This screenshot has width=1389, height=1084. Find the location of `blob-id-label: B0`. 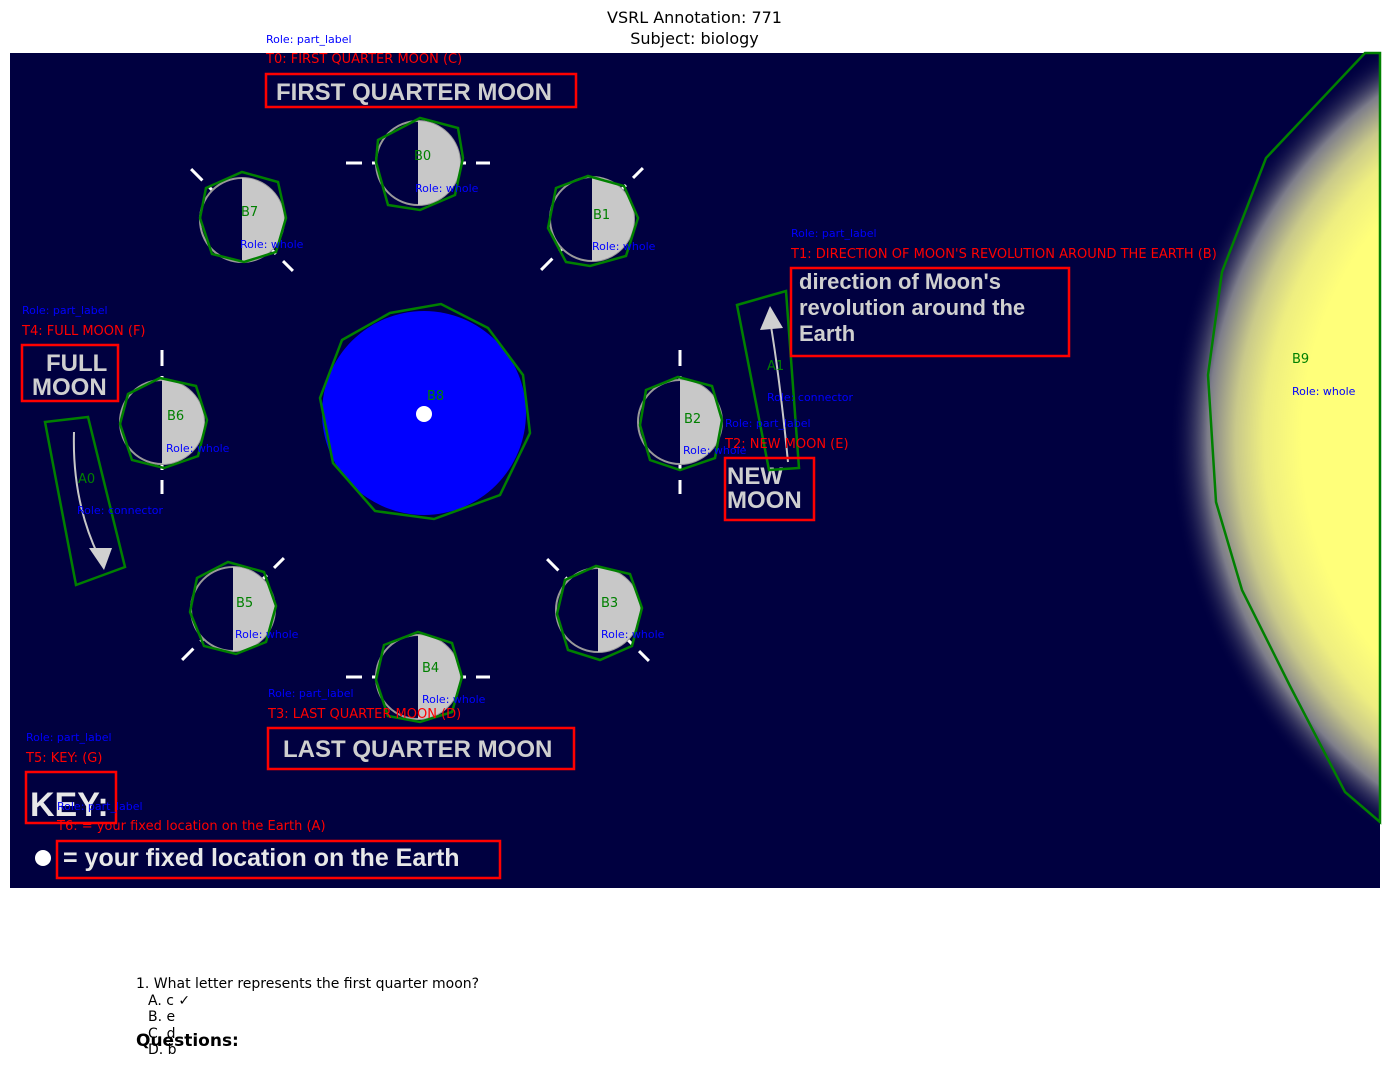

blob-id-label: B0 is located at coordinates (422, 156).